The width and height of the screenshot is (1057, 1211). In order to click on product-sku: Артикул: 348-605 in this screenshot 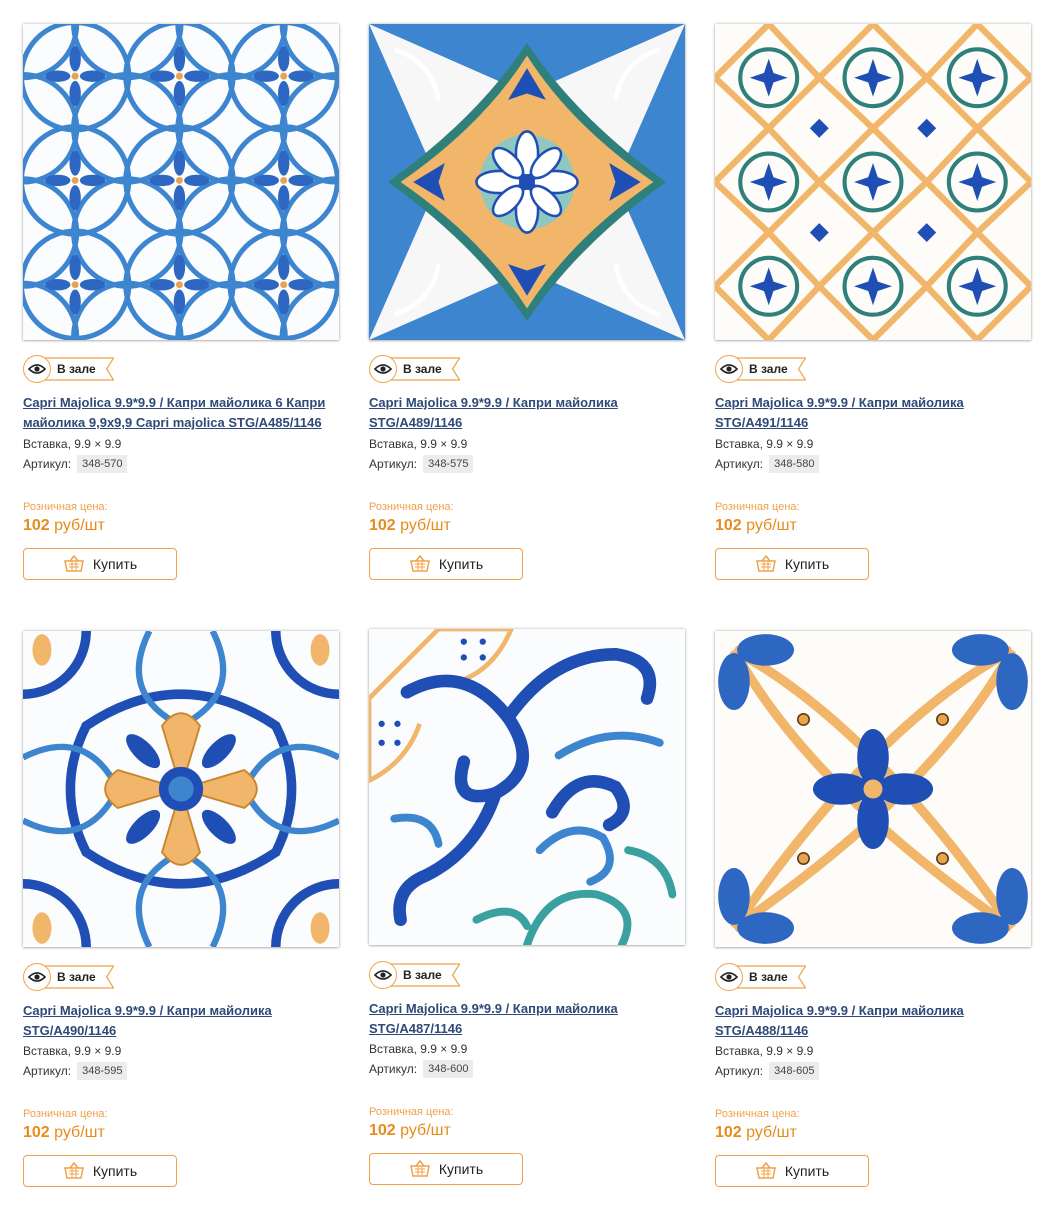, I will do `click(767, 1071)`.